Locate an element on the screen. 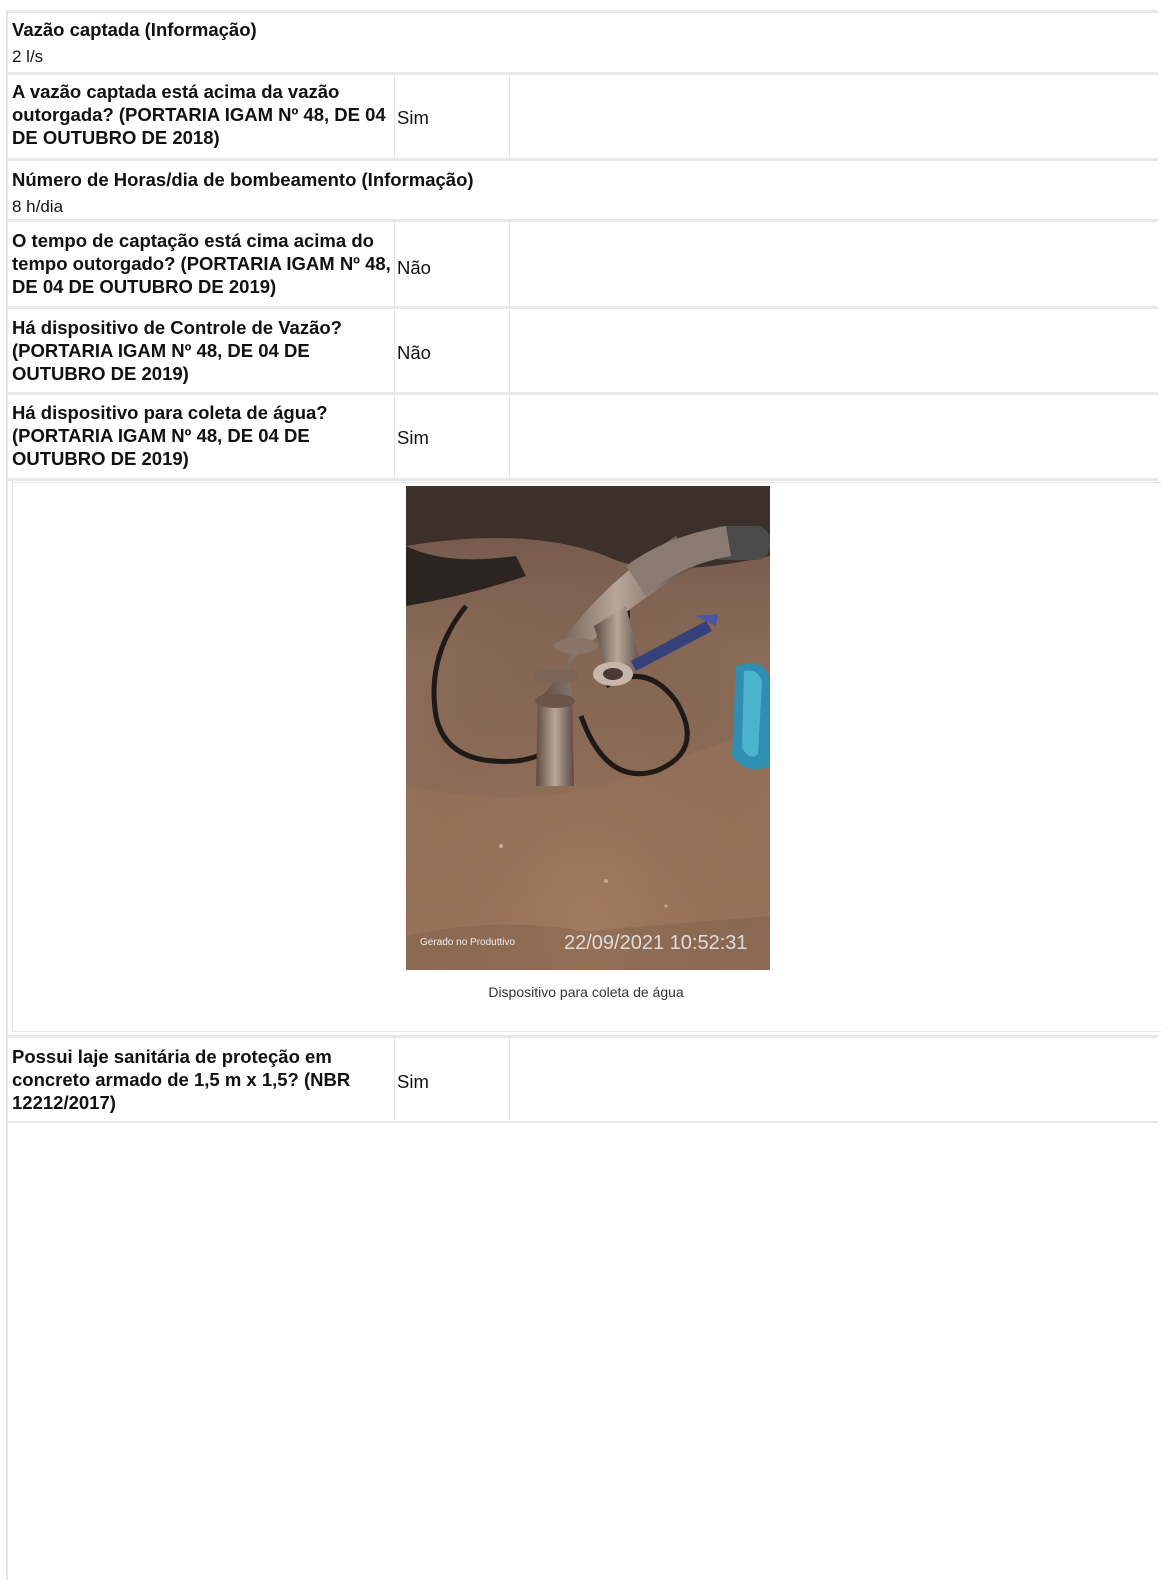 This screenshot has height=1585, width=1168. row-value-flow-rate: 2 l/s is located at coordinates (28, 56).